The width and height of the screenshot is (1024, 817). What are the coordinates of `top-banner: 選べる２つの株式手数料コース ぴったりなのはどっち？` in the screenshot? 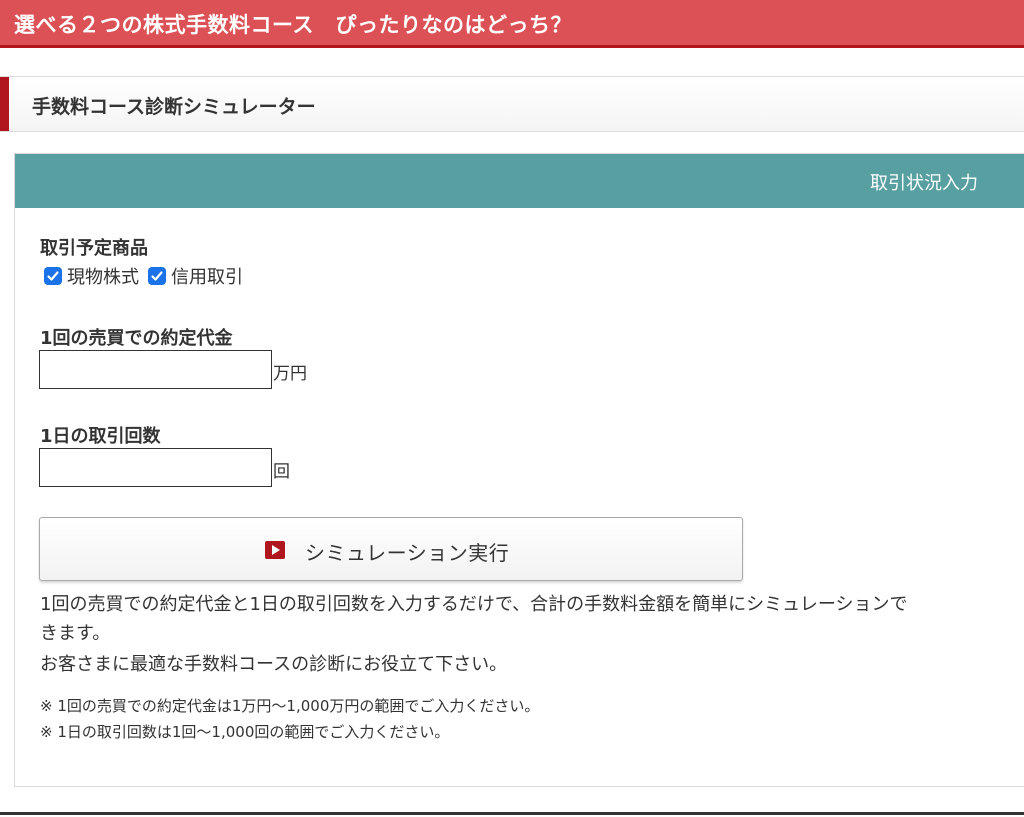 It's located at (512, 24).